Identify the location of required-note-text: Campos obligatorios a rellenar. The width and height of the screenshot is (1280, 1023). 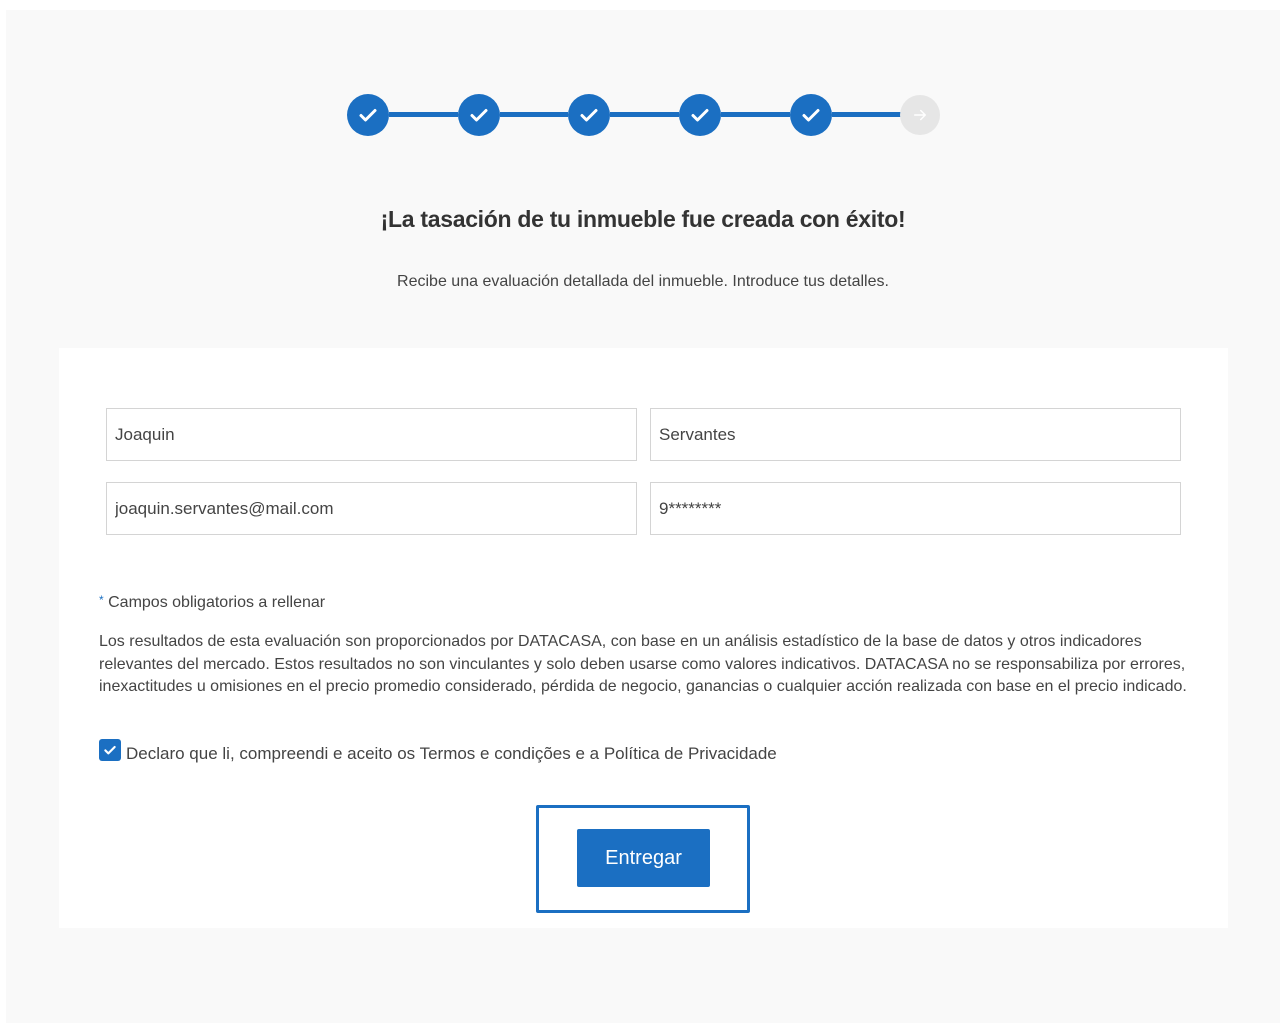
(217, 602).